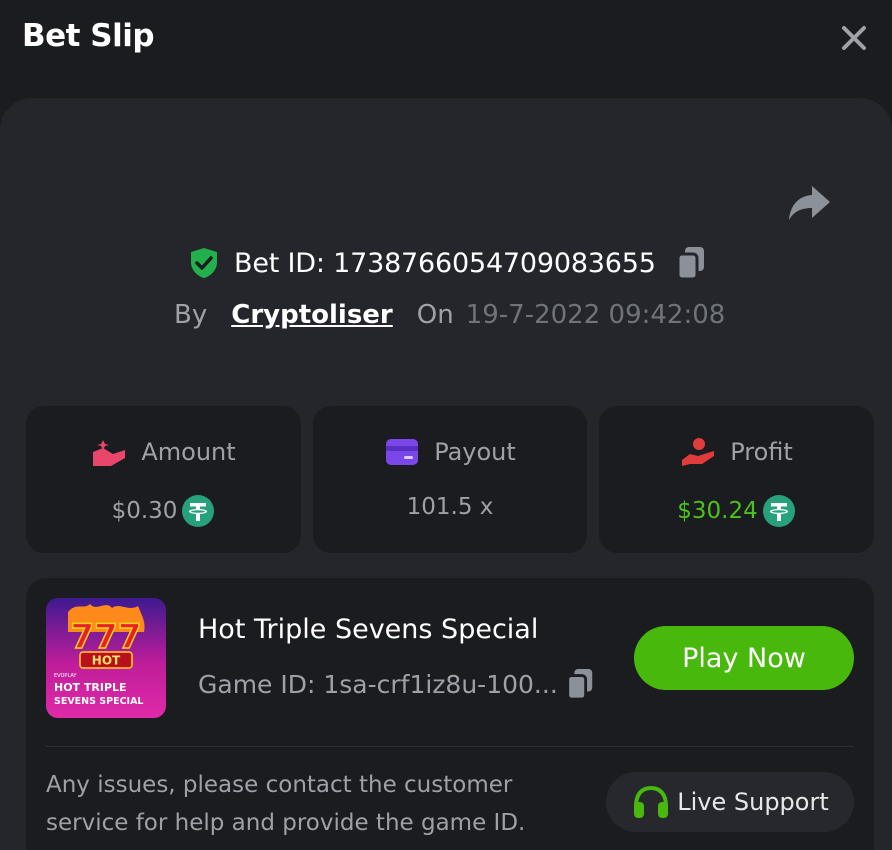 Image resolution: width=892 pixels, height=850 pixels. What do you see at coordinates (744, 658) in the screenshot?
I see `play-now-button: Play Now` at bounding box center [744, 658].